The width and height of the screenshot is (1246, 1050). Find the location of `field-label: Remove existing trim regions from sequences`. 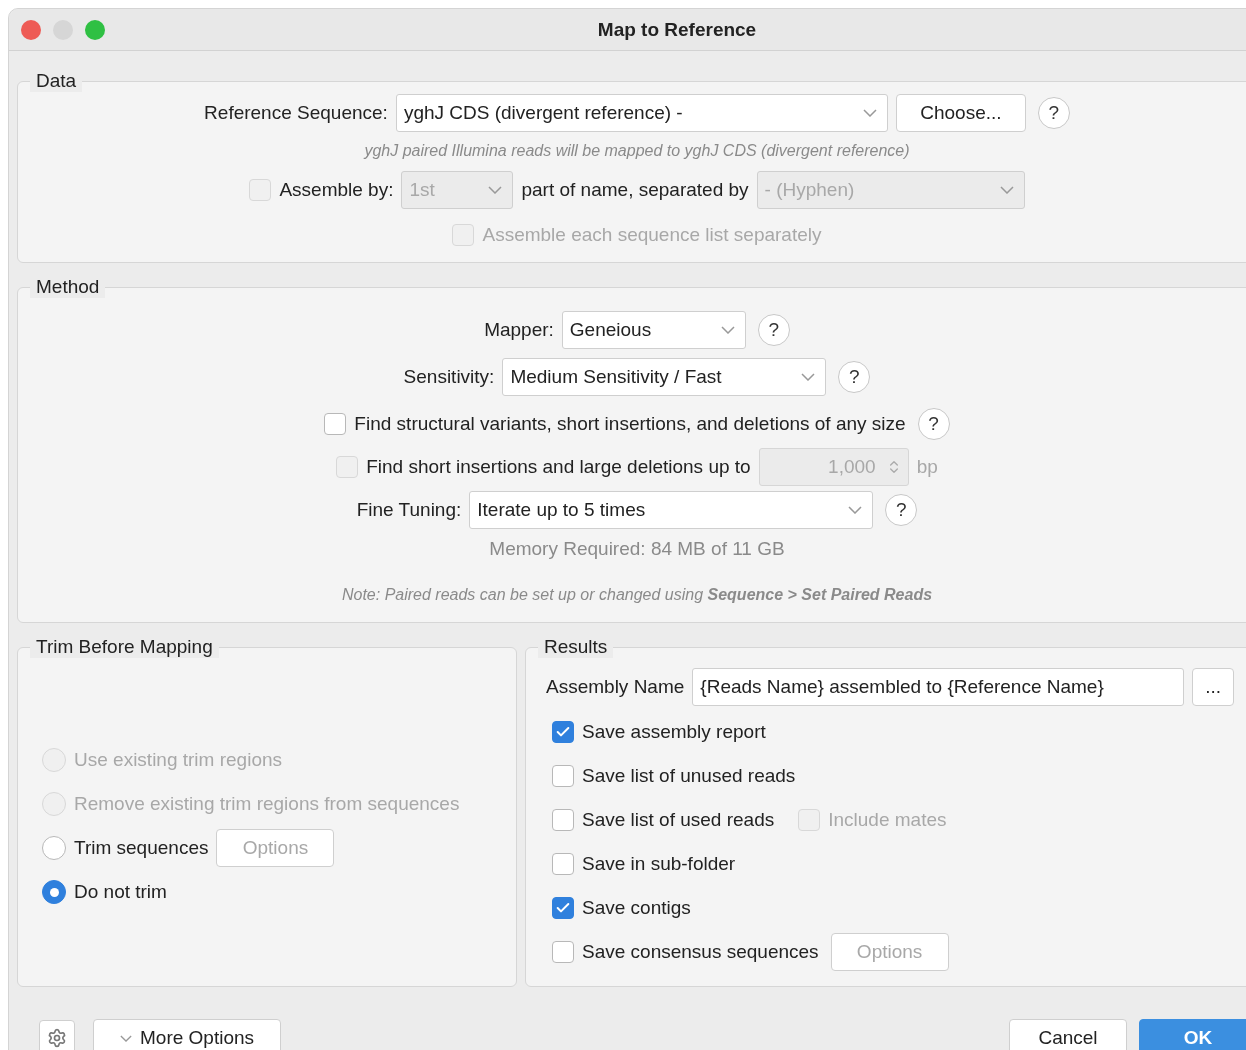

field-label: Remove existing trim regions from sequences is located at coordinates (267, 804).